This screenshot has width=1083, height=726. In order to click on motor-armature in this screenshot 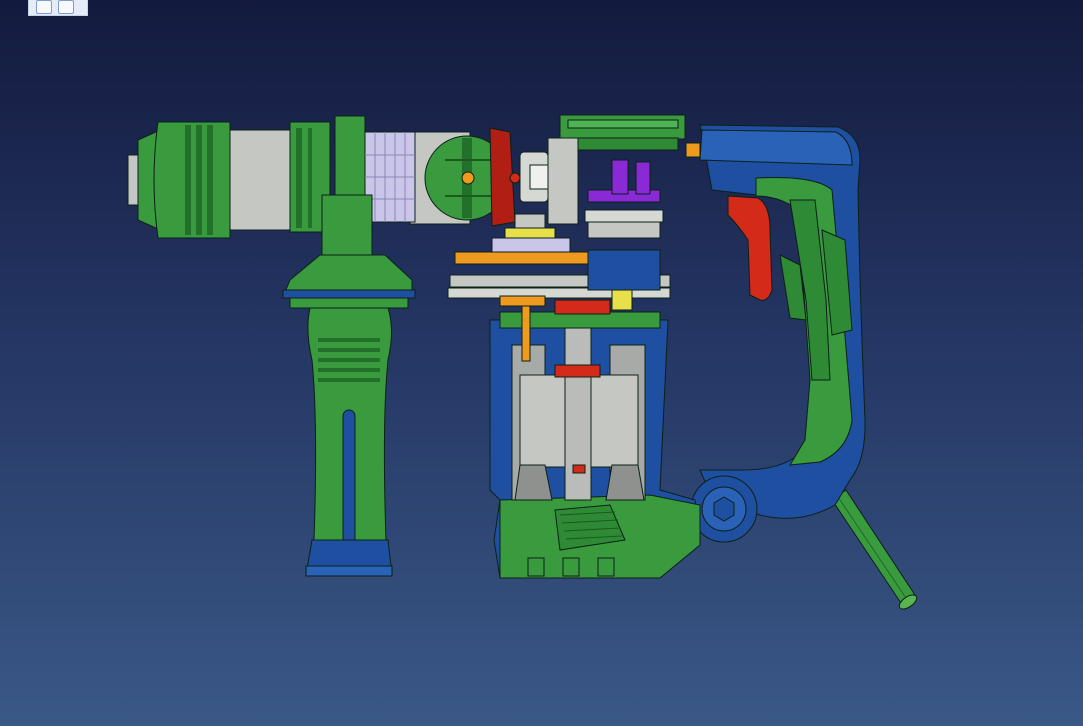, I will do `click(578, 410)`.